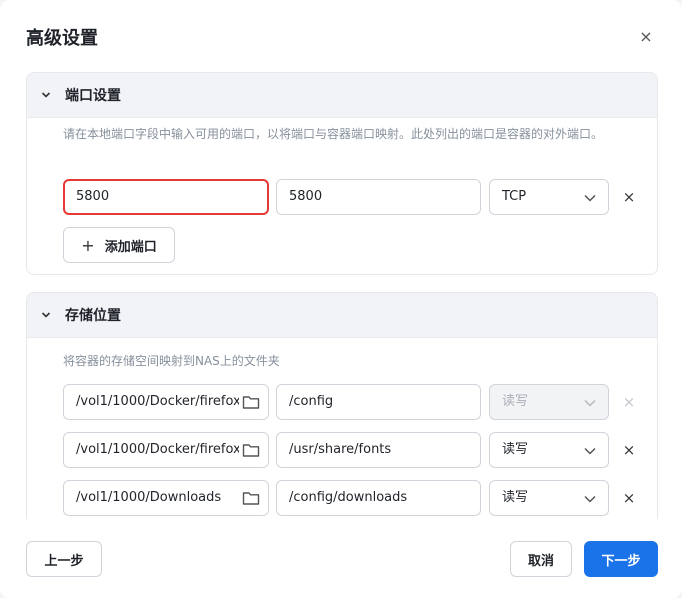  Describe the element at coordinates (171, 361) in the screenshot. I see `storage-description: 将容器的存储空间映射到NAS上的文件夹` at that location.